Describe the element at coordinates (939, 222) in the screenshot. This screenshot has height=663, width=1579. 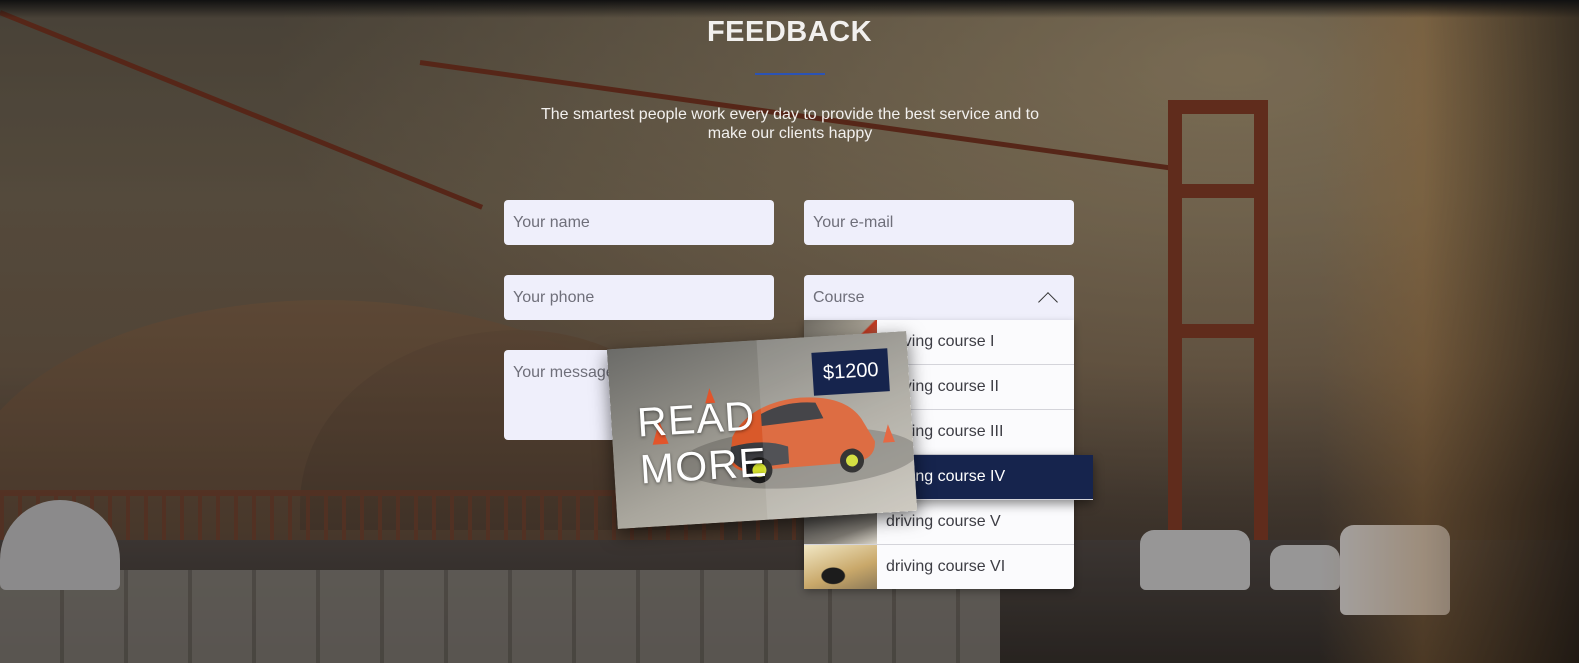
I see `email-input` at that location.